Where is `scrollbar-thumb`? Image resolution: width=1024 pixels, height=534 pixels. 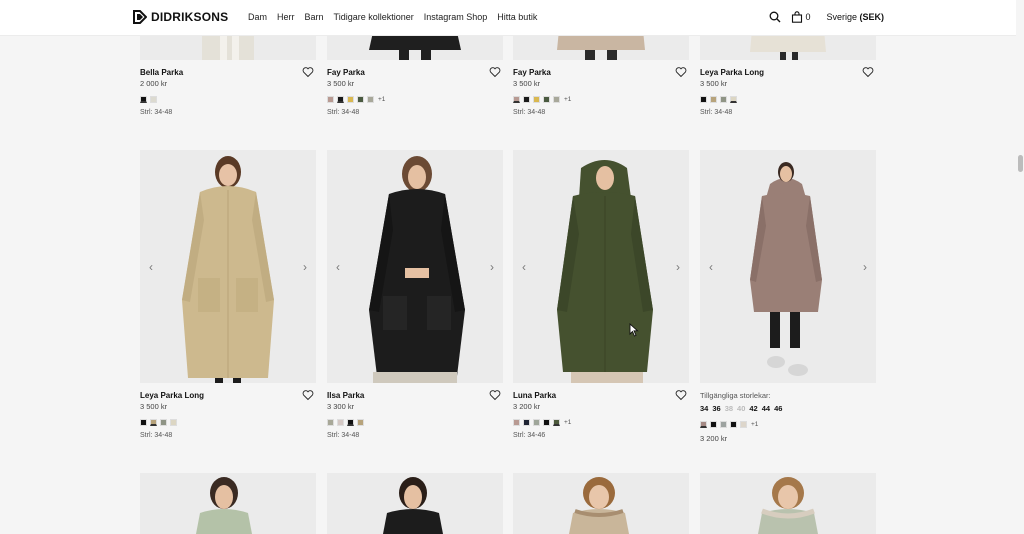
scrollbar-thumb is located at coordinates (1020, 163).